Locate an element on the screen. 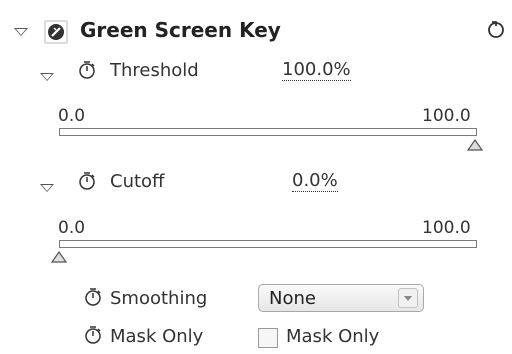  threshold-twirl-icon is located at coordinates (47, 77).